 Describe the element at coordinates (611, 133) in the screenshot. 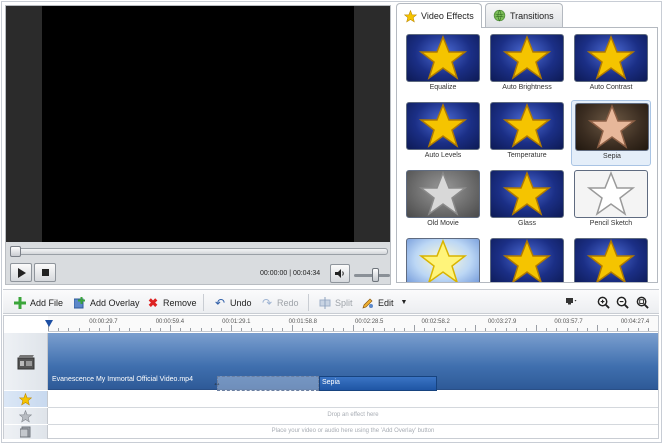

I see `effect-sepia: Sepia` at that location.